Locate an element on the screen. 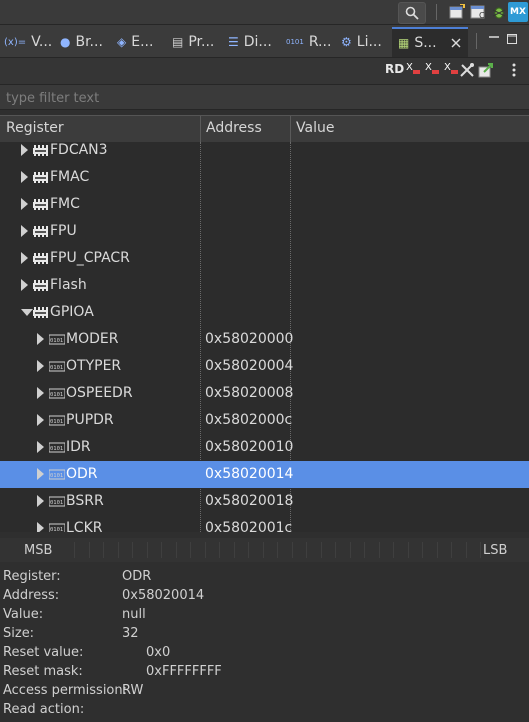 This screenshot has height=722, width=529. column-header-address: Address is located at coordinates (234, 128).